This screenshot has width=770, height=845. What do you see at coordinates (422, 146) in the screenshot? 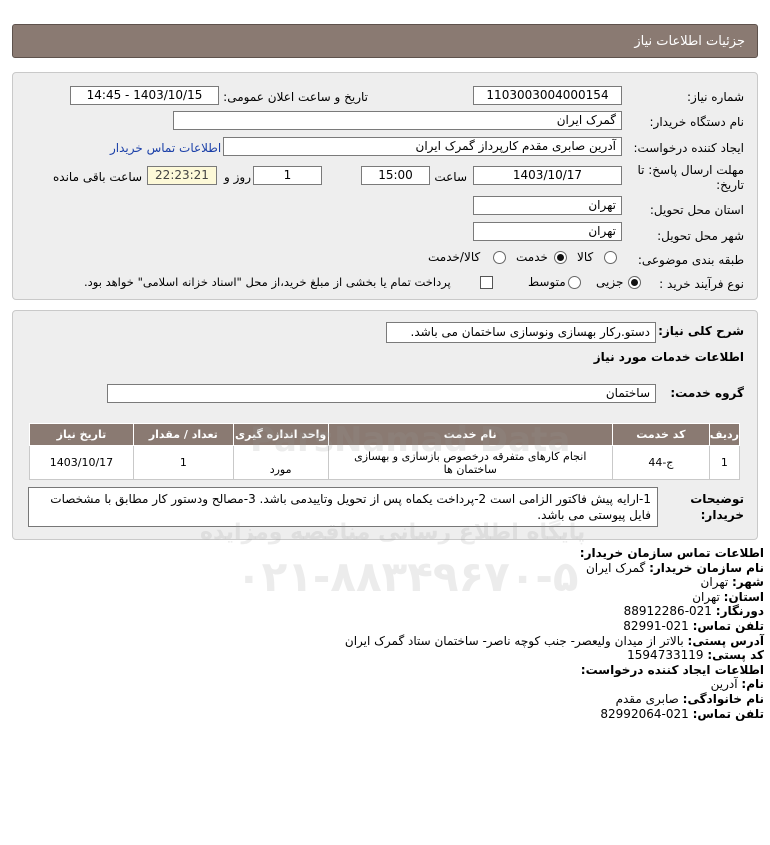
I see `creator-field: آدرین صابری مقدم کارپرداز گمرک ایران` at bounding box center [422, 146].